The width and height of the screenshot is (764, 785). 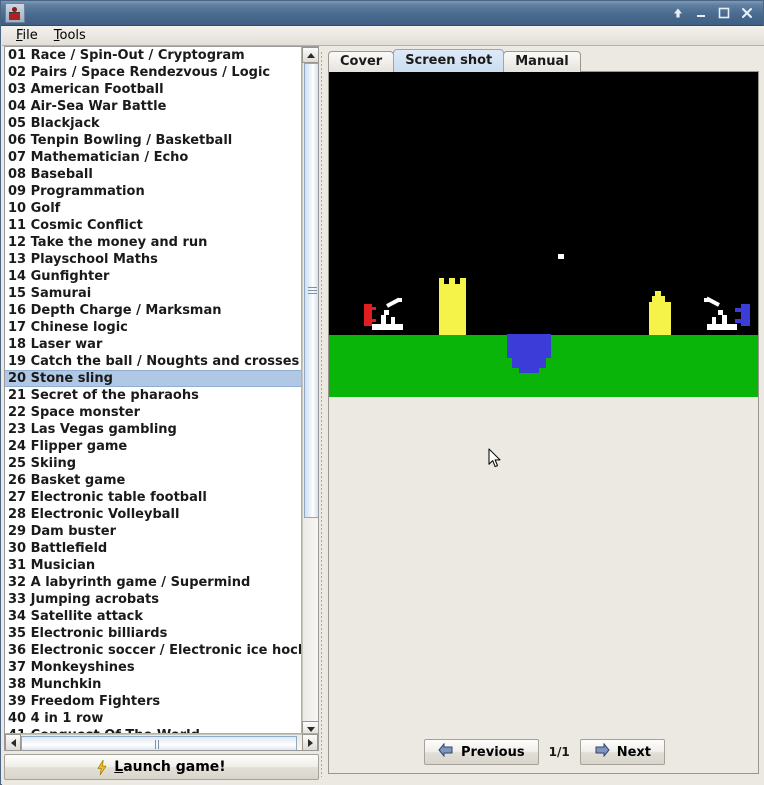 I want to click on game-list-item: 34 Satellite attack, so click(x=153, y=616).